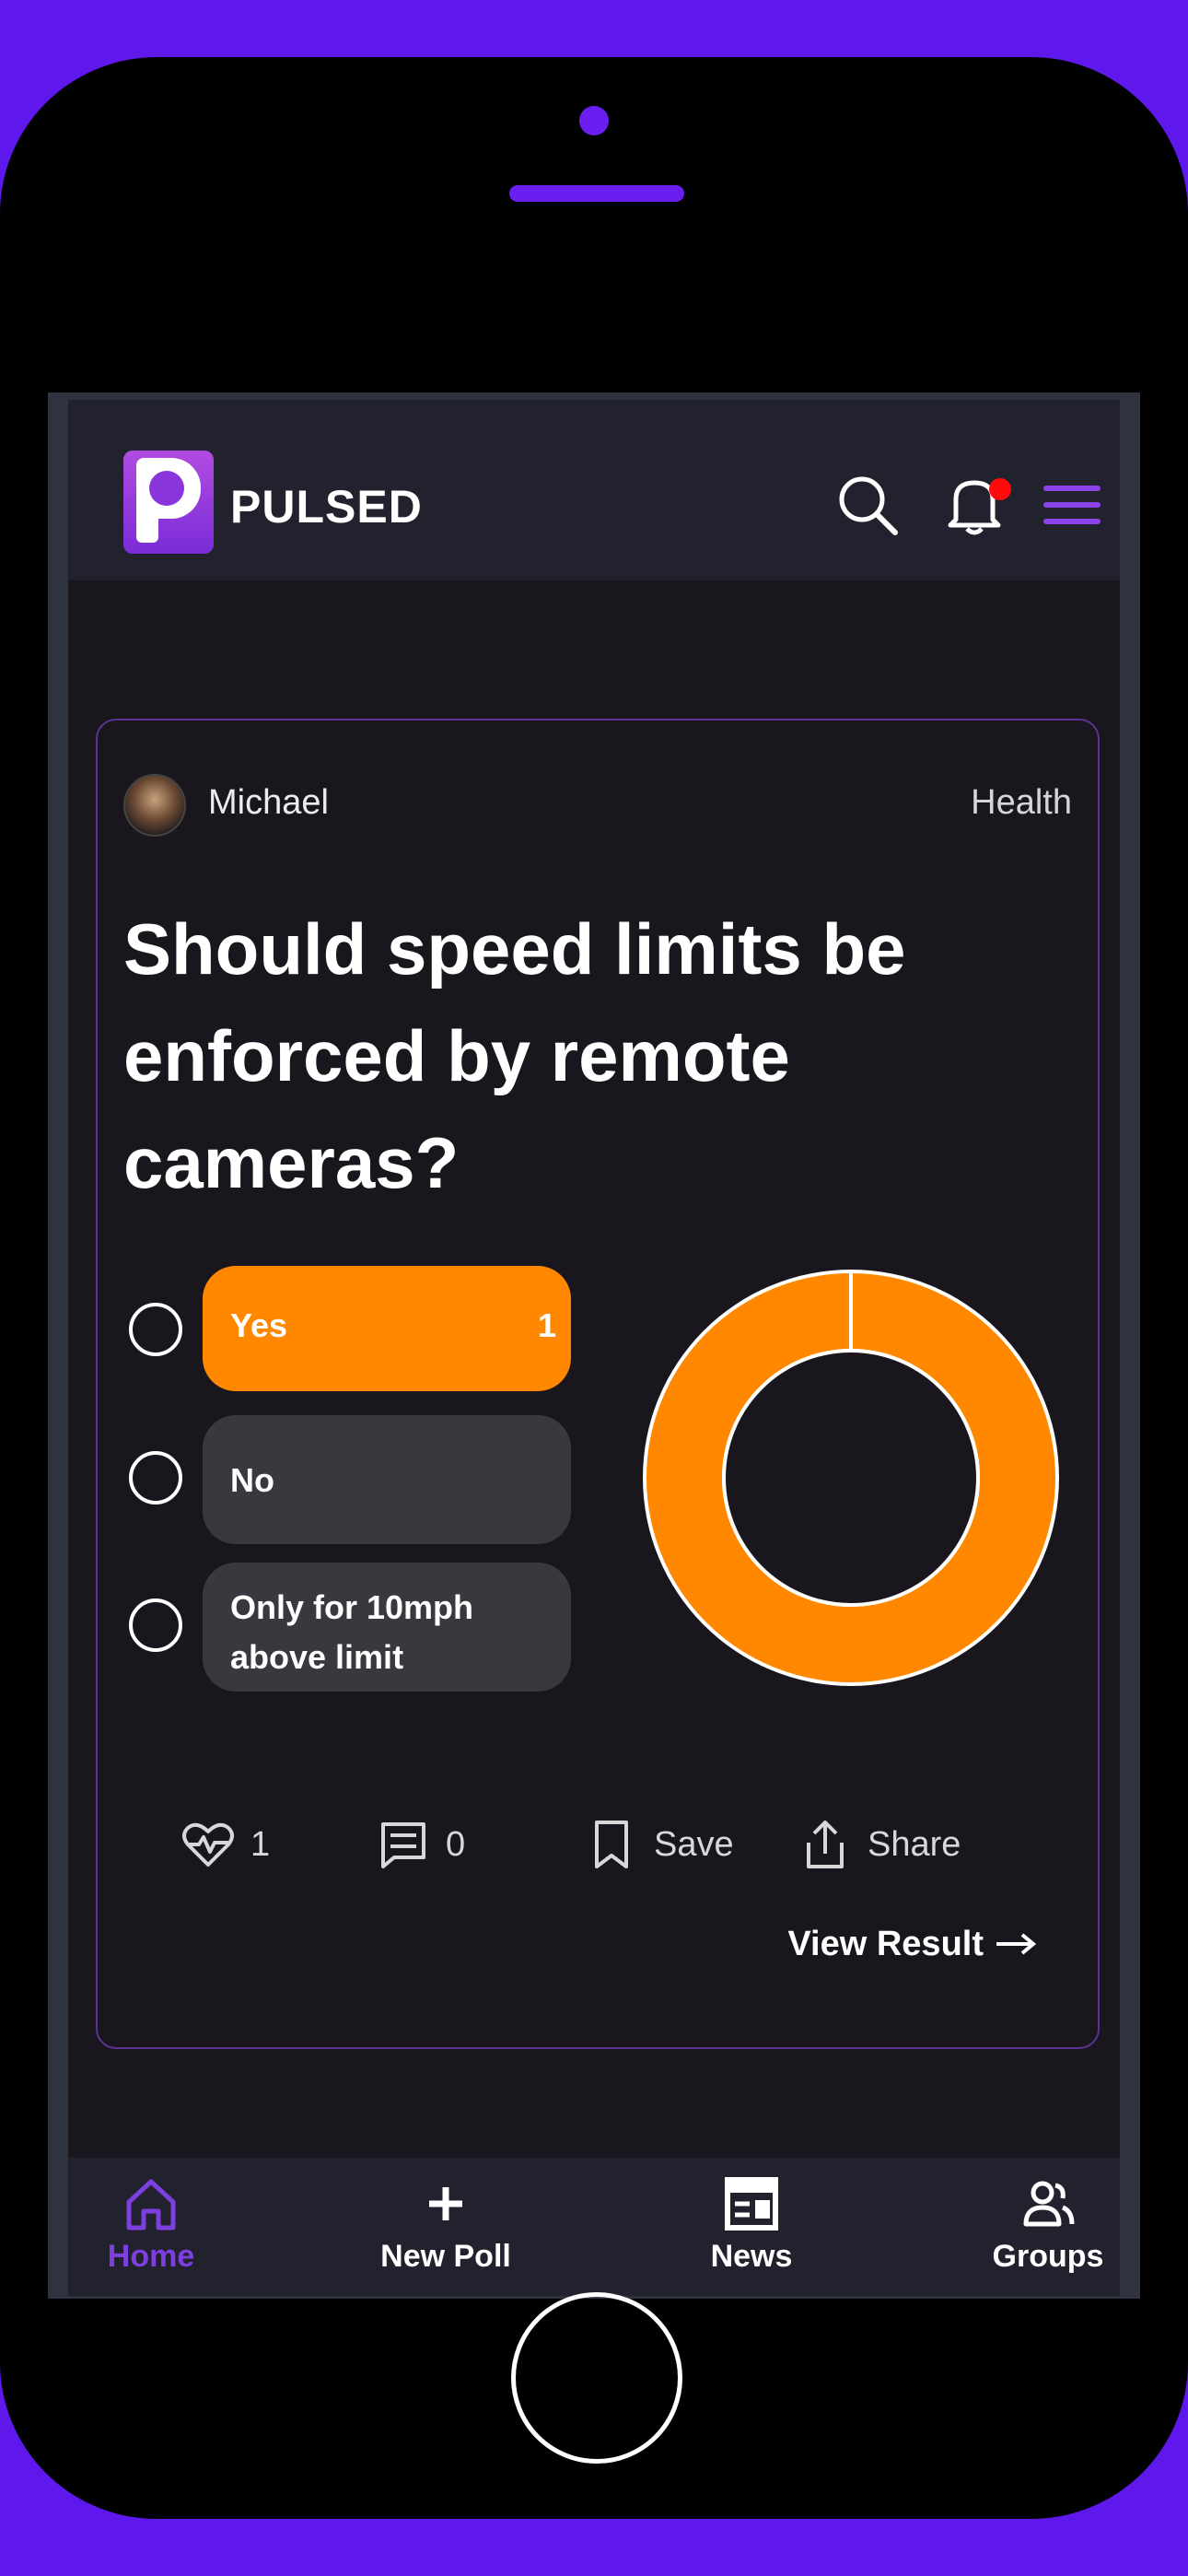 The image size is (1188, 2576). I want to click on comment-button: 0, so click(420, 1844).